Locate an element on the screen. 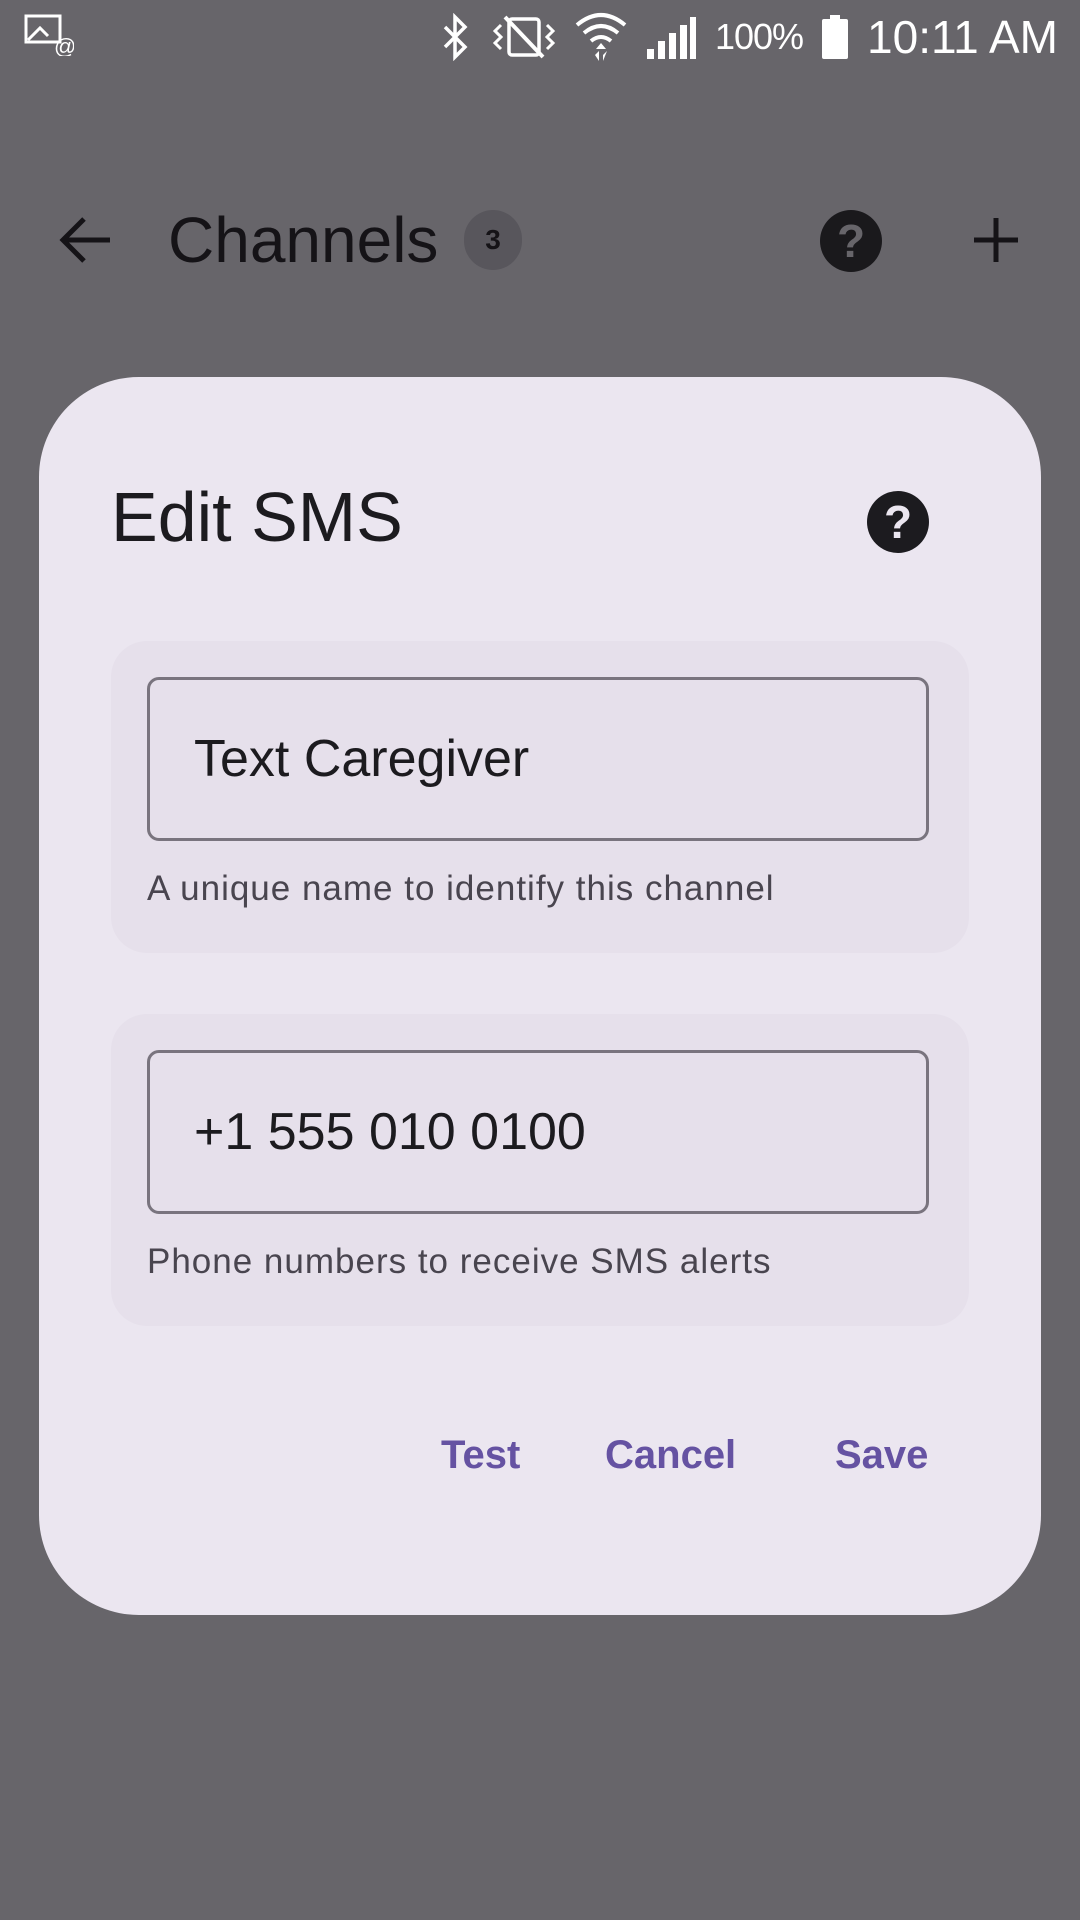 This screenshot has width=1080, height=1920. plus-icon is located at coordinates (996, 240).